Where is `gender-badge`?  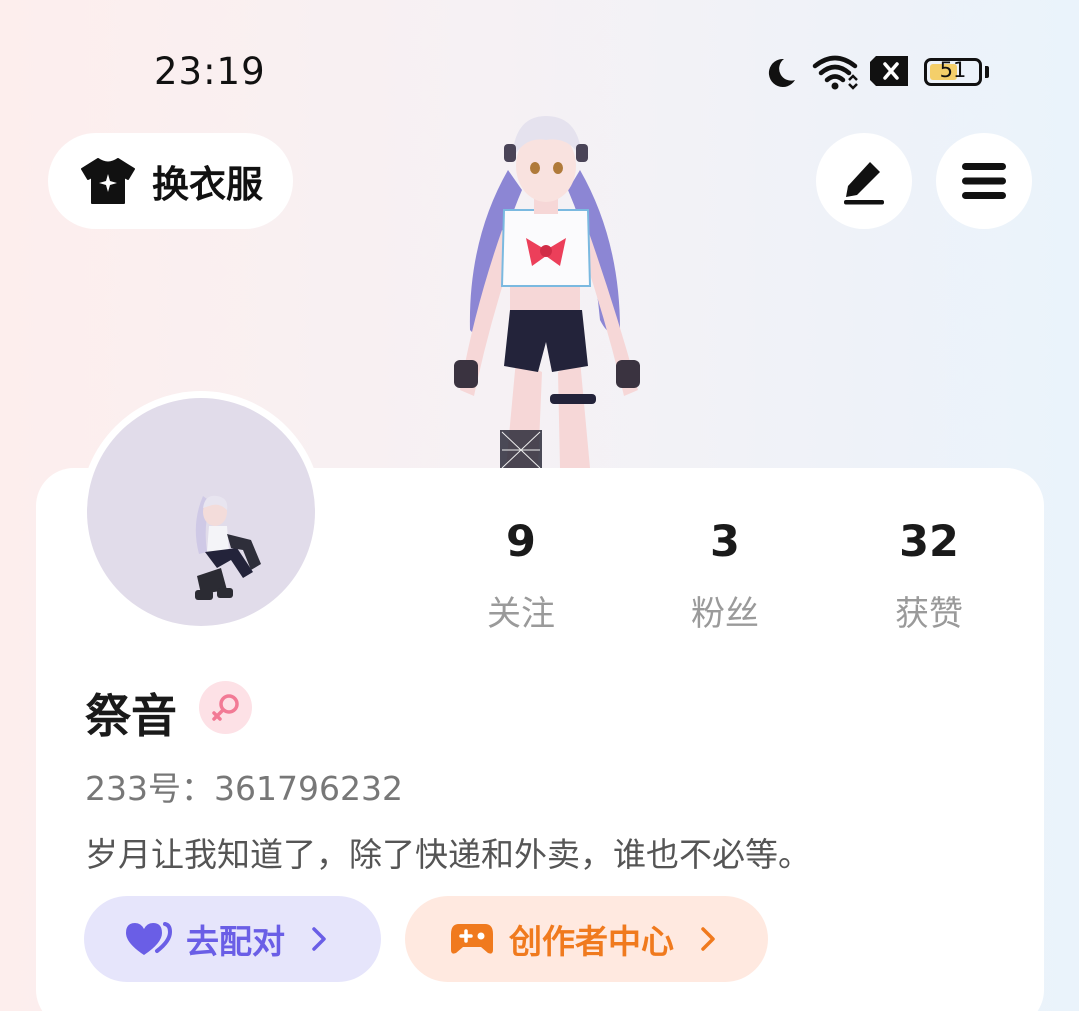 gender-badge is located at coordinates (225, 707).